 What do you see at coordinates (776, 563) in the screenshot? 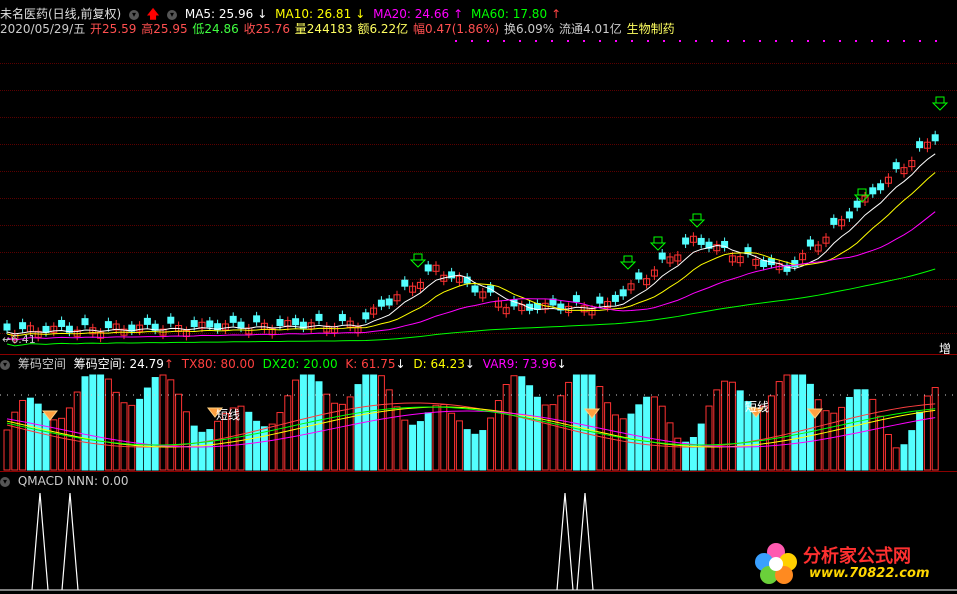
I see `flower-logo-icon` at bounding box center [776, 563].